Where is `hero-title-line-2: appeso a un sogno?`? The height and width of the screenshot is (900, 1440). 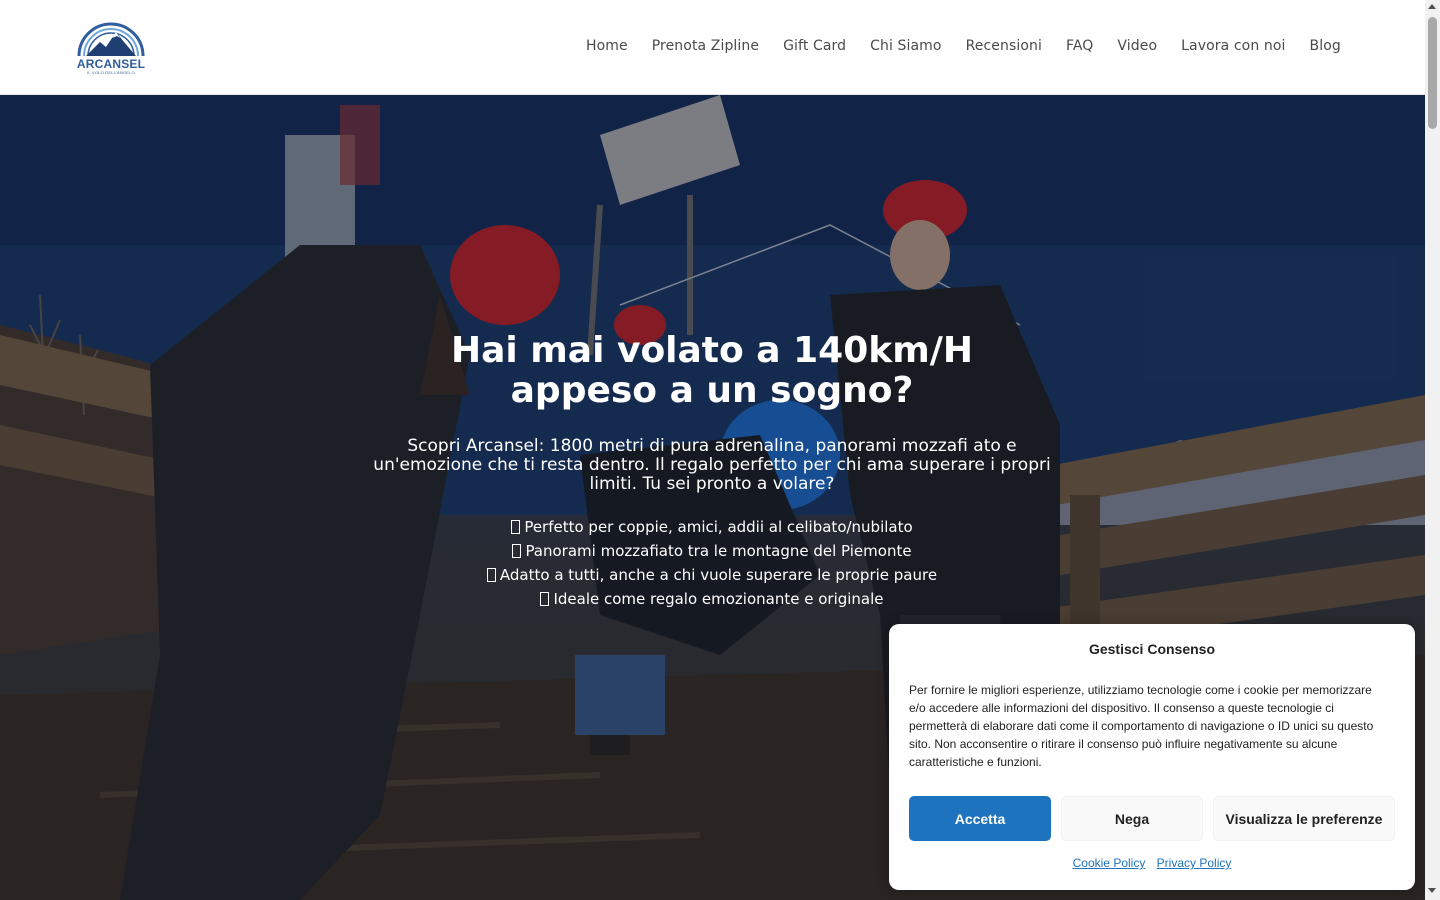
hero-title-line-2: appeso a un sogno? is located at coordinates (712, 390).